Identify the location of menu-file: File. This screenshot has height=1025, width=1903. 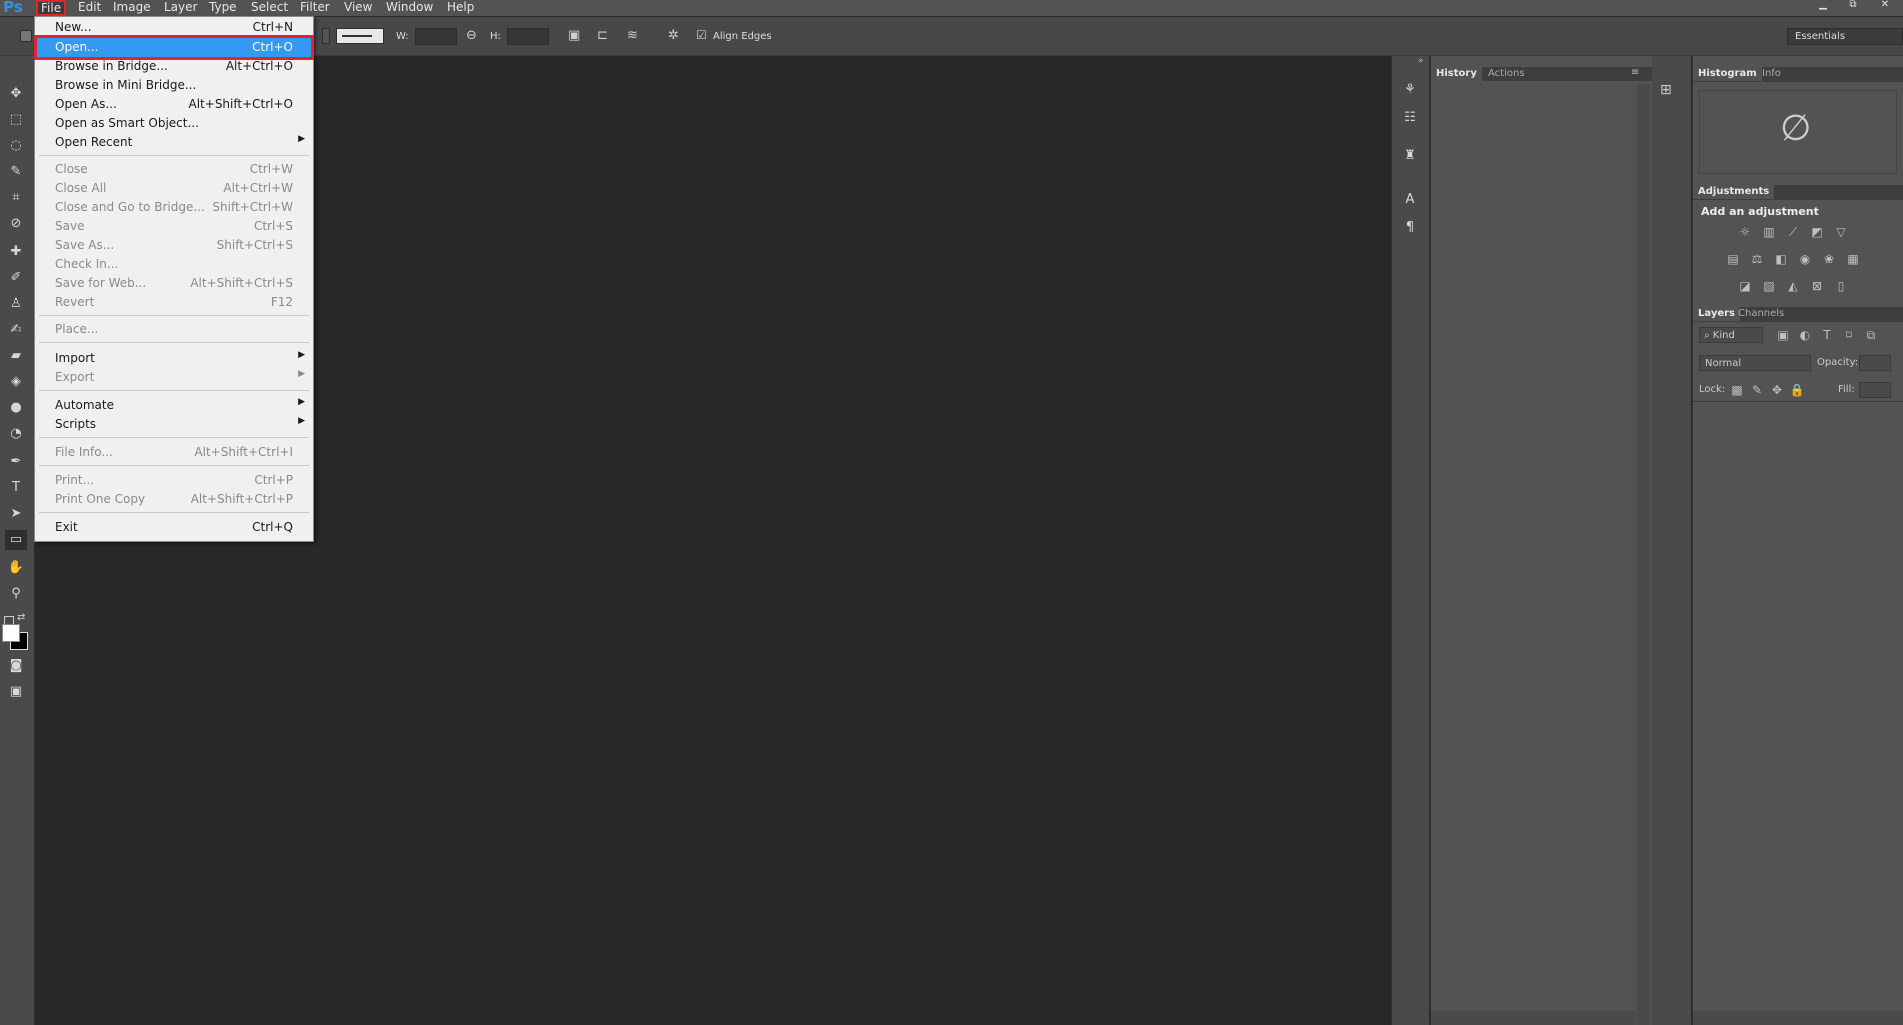
(51, 8).